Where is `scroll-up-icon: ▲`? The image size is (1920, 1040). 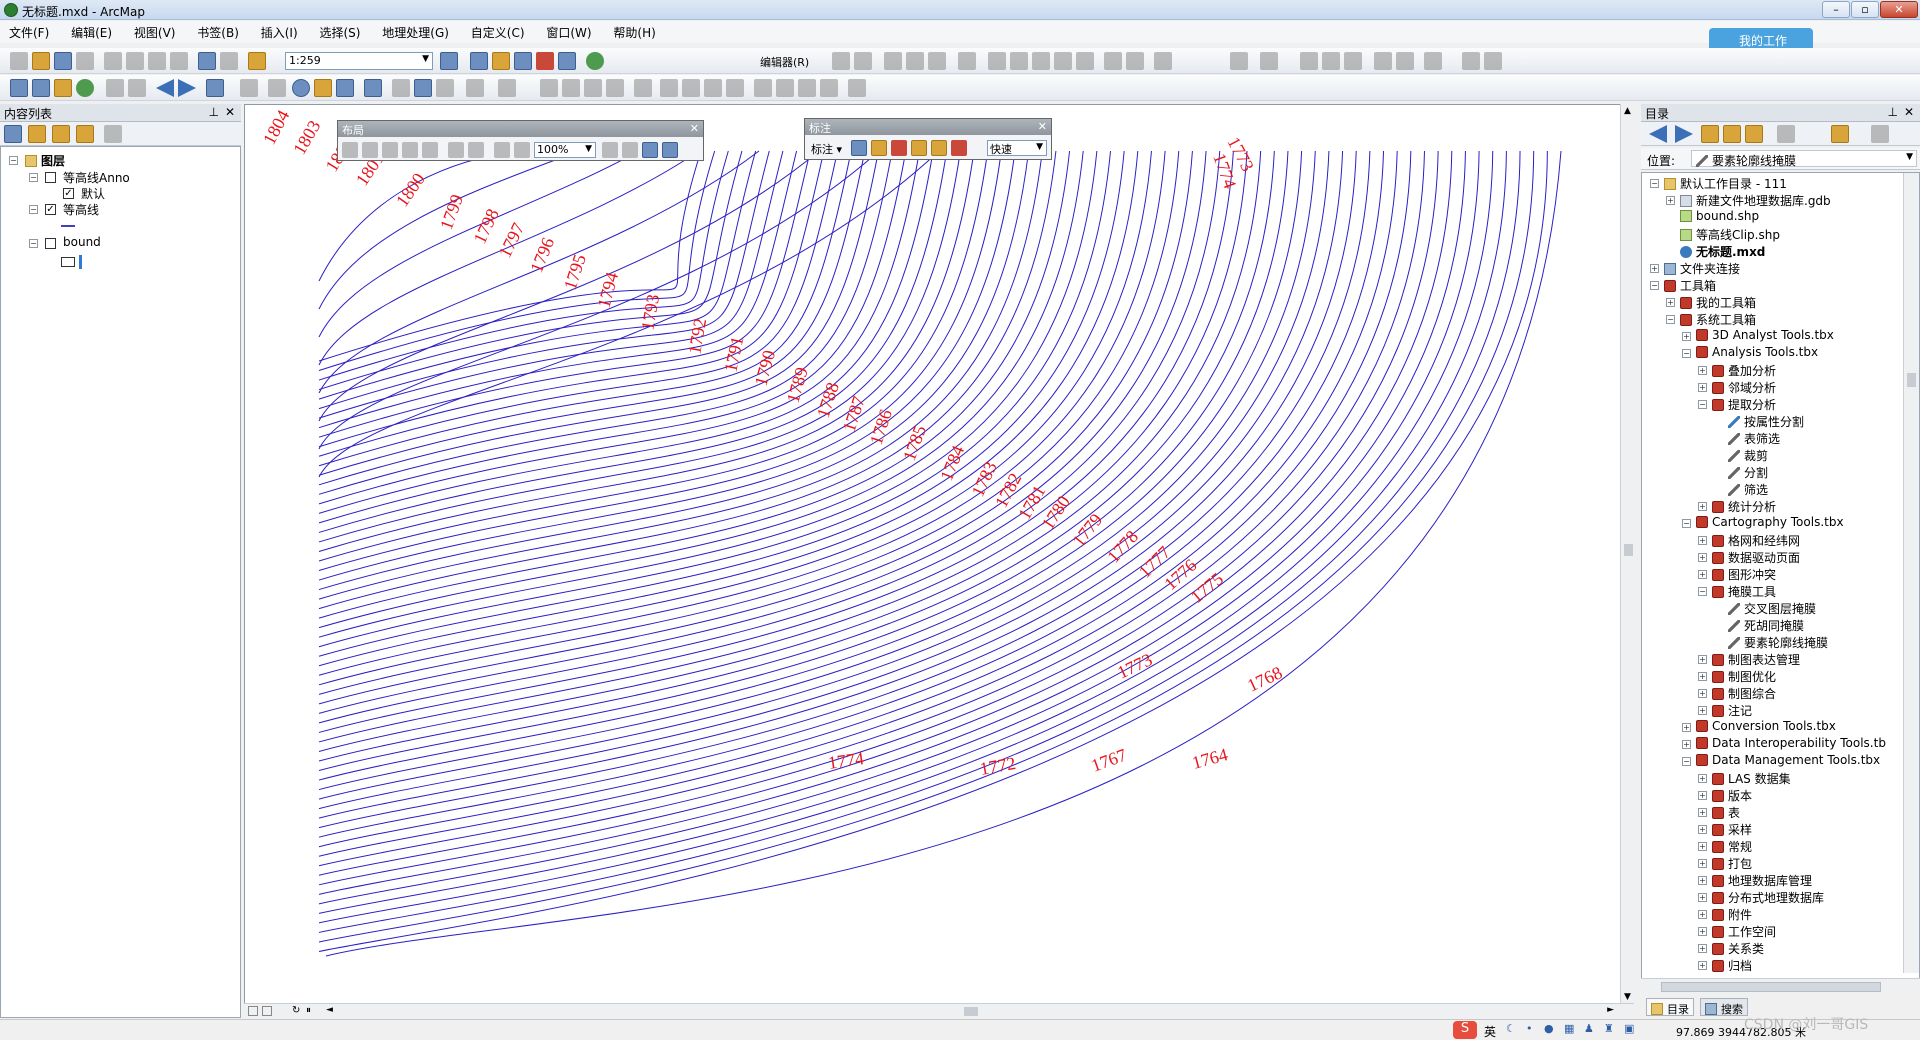
scroll-up-icon: ▲ is located at coordinates (1627, 111).